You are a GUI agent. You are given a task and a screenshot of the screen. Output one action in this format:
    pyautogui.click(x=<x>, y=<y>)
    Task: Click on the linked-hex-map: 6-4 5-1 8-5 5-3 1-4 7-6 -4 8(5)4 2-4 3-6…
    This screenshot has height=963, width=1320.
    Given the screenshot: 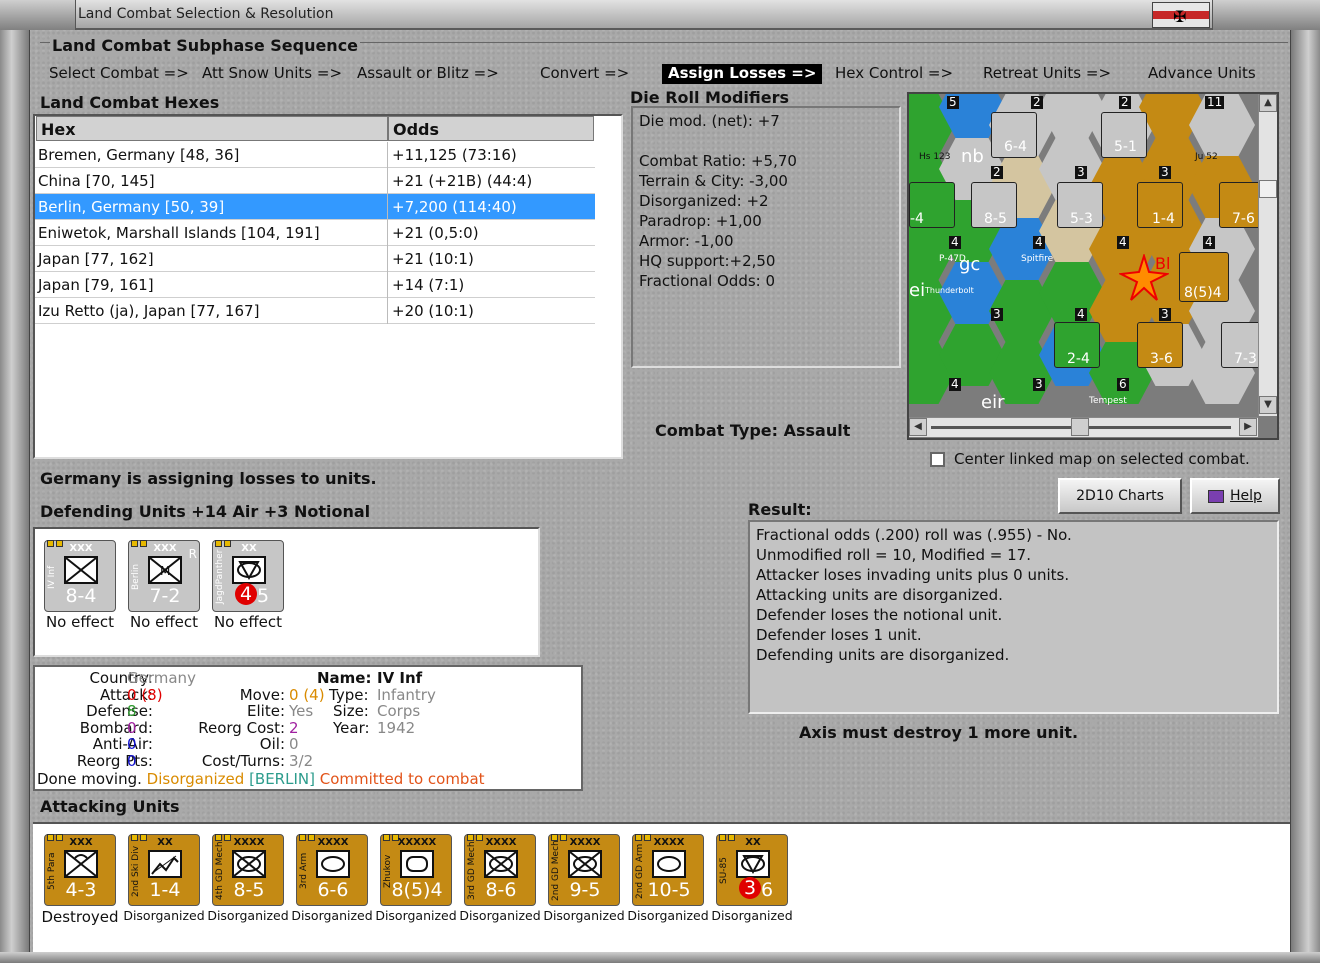 What is the action you would take?
    pyautogui.click(x=1093, y=266)
    